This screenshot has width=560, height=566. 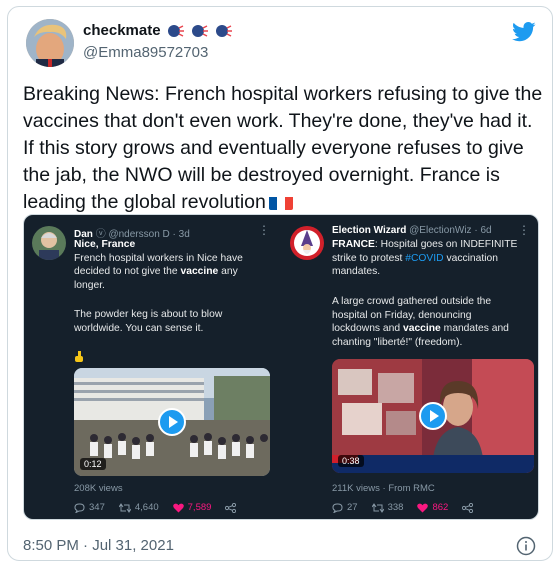 I want to click on embedded-header: Election Wizard @ElectionWiz · 6d, so click(x=412, y=230).